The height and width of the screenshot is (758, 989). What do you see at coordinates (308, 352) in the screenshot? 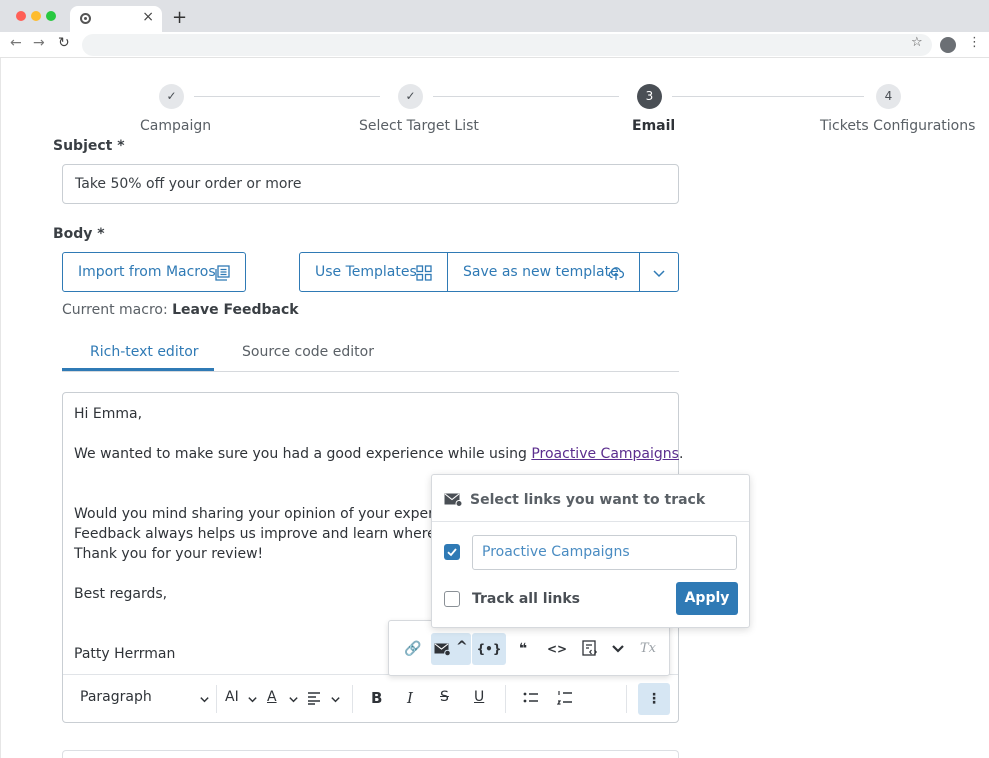
I see `tab-source-code: Source code editor` at bounding box center [308, 352].